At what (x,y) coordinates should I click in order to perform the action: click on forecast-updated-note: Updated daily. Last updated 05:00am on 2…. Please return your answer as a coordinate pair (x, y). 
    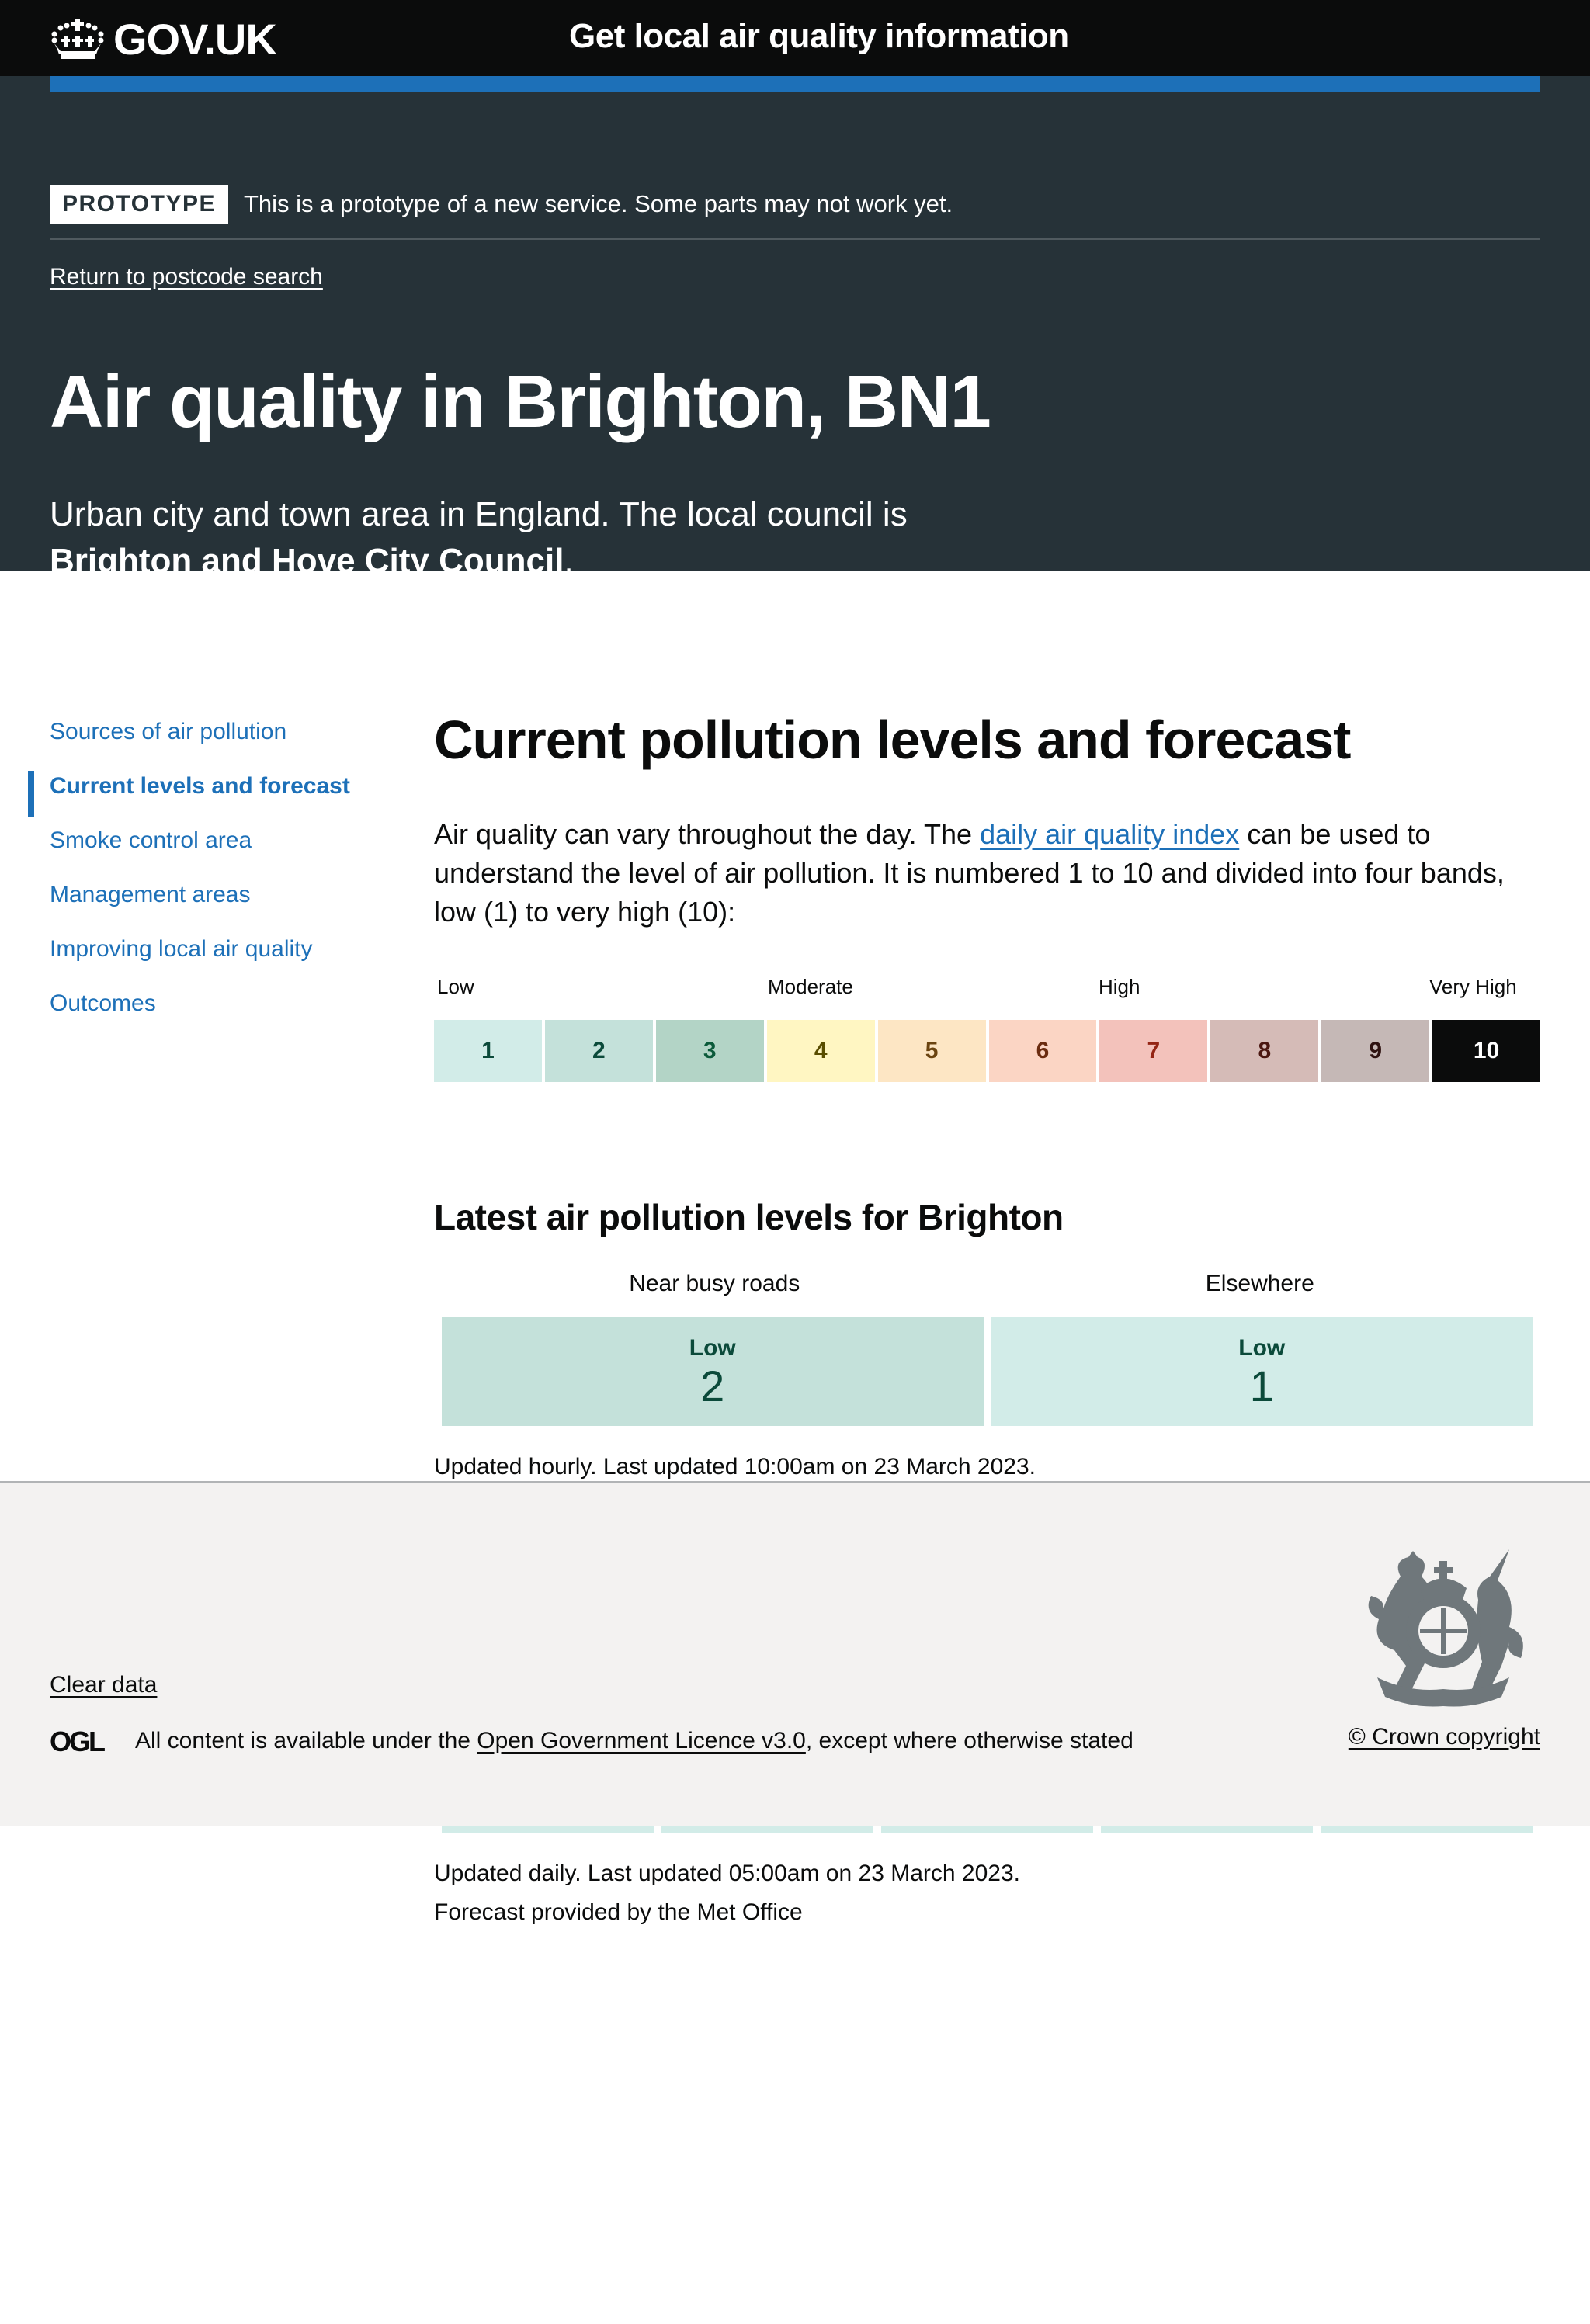
    Looking at the image, I should click on (727, 1873).